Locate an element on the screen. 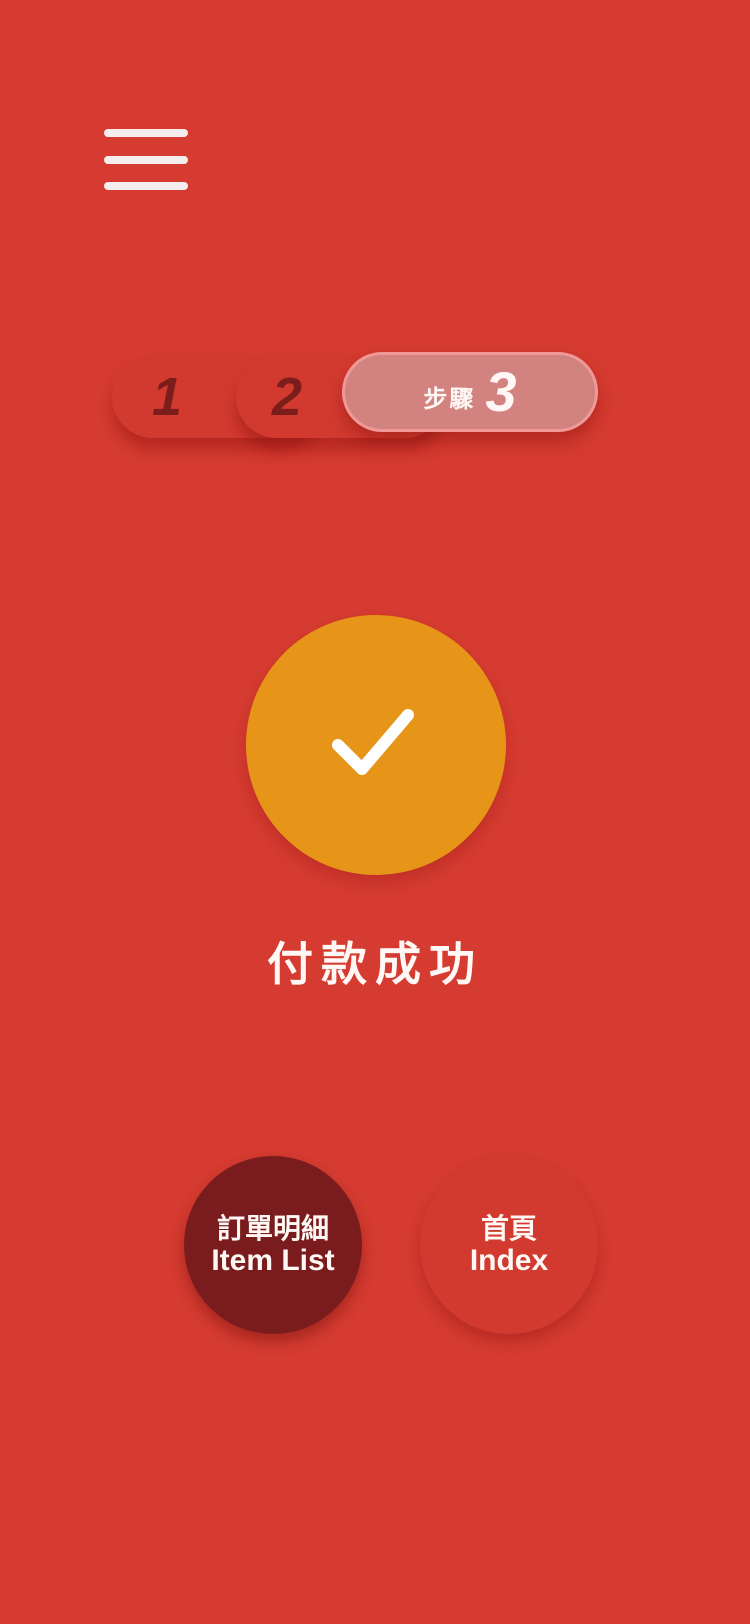 The image size is (750, 1624). step-2-number: 2 is located at coordinates (287, 397).